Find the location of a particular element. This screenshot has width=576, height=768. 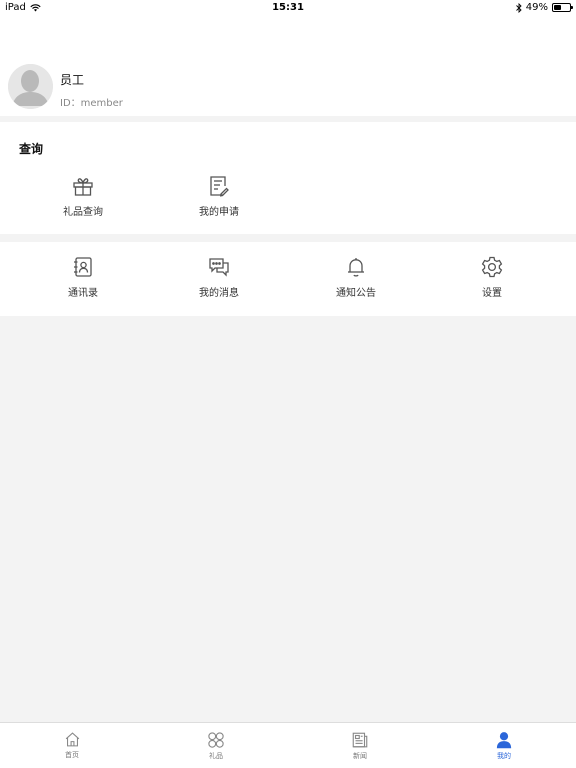

tab-mine: 我的 is located at coordinates (504, 749).